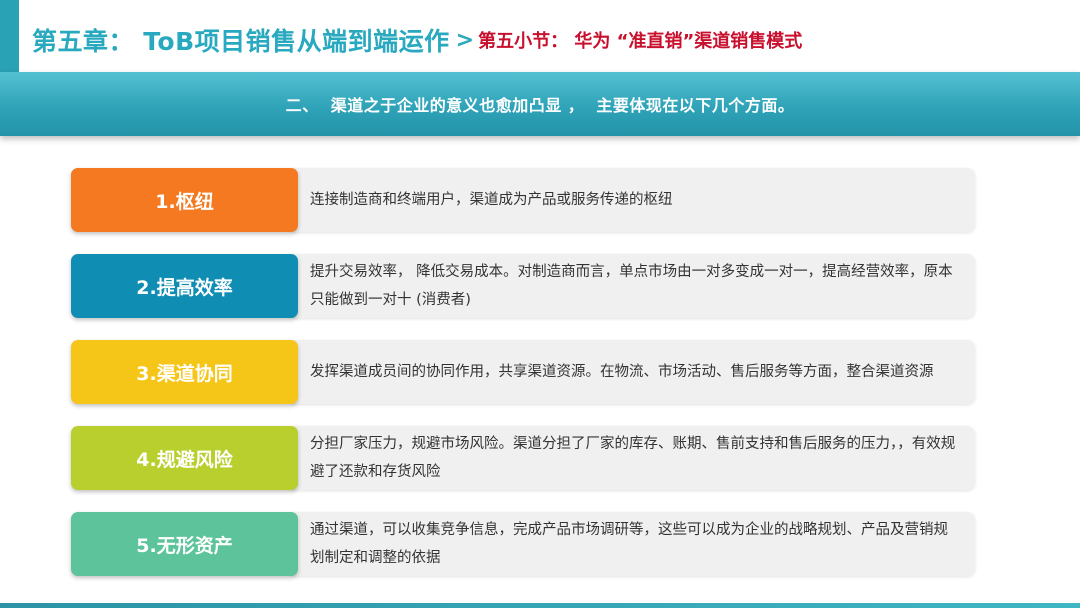  What do you see at coordinates (184, 544) in the screenshot?
I see `item-label-intangible-assets: 5.无形资产` at bounding box center [184, 544].